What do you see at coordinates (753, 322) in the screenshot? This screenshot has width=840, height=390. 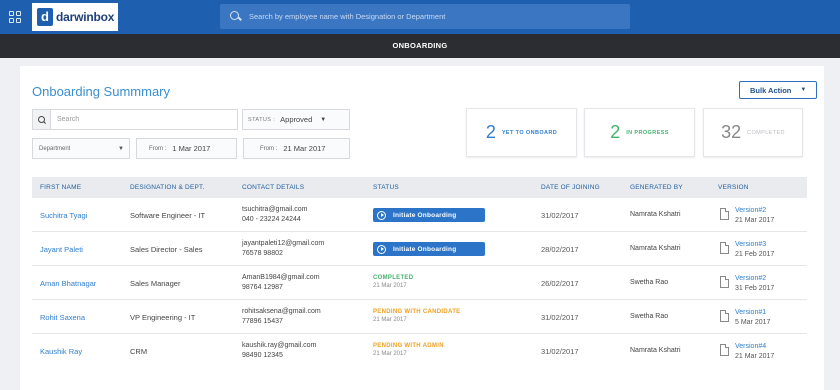 I see `version-date: 5 Mar 2017` at bounding box center [753, 322].